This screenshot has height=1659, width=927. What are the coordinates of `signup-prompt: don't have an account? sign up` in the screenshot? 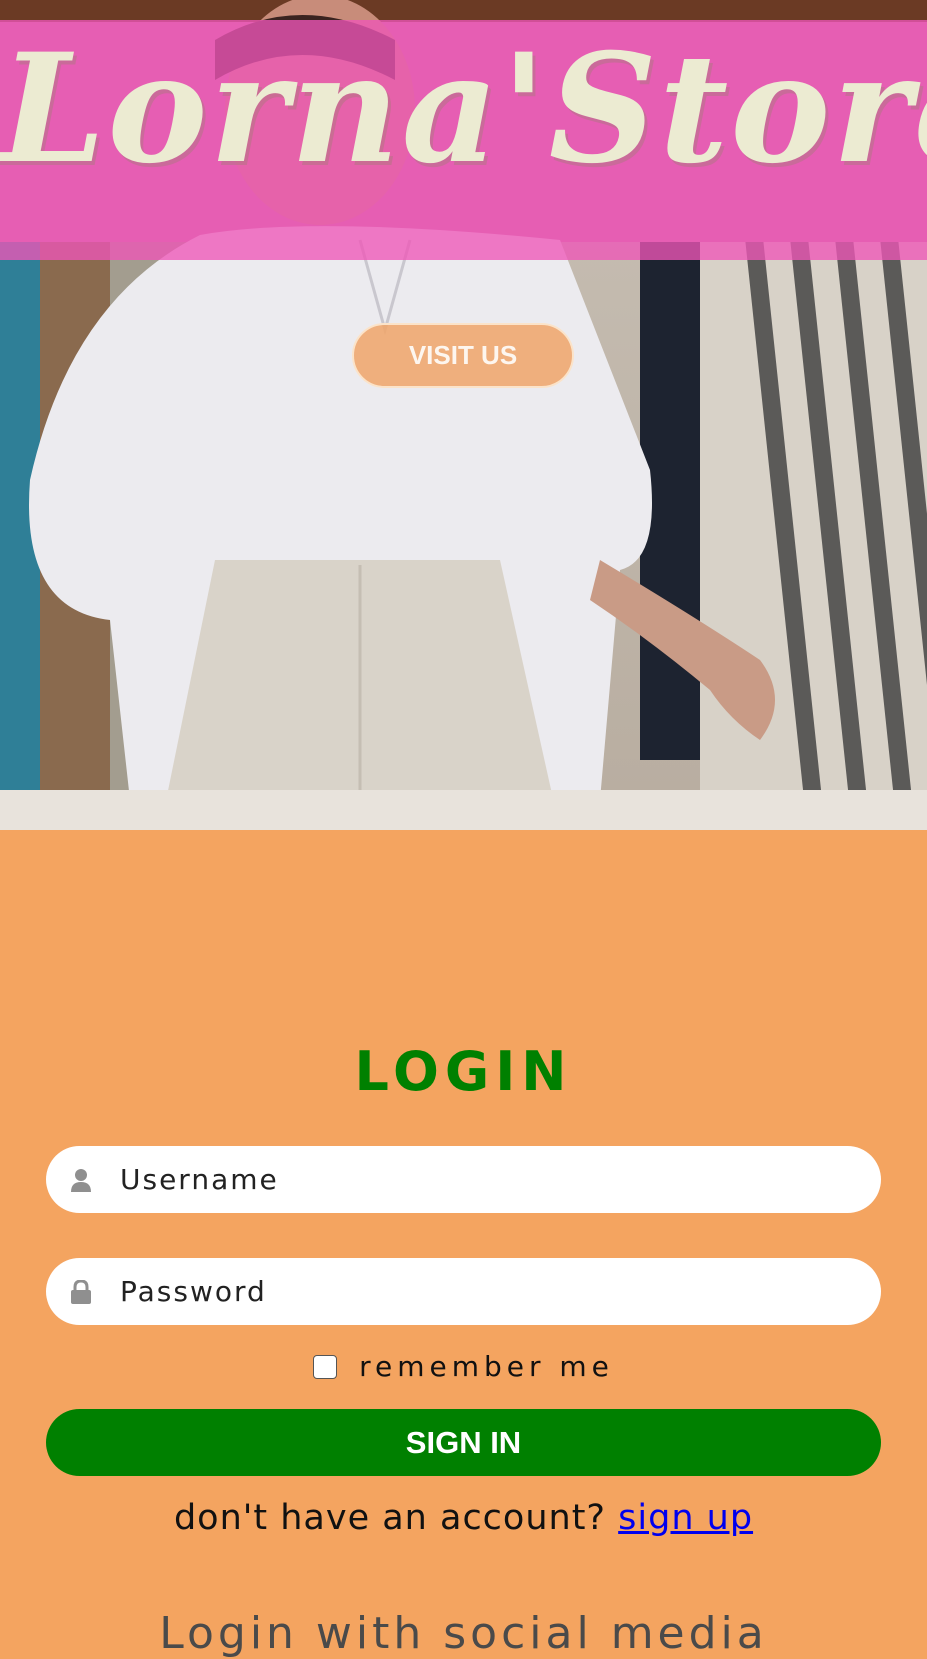 It's located at (463, 1518).